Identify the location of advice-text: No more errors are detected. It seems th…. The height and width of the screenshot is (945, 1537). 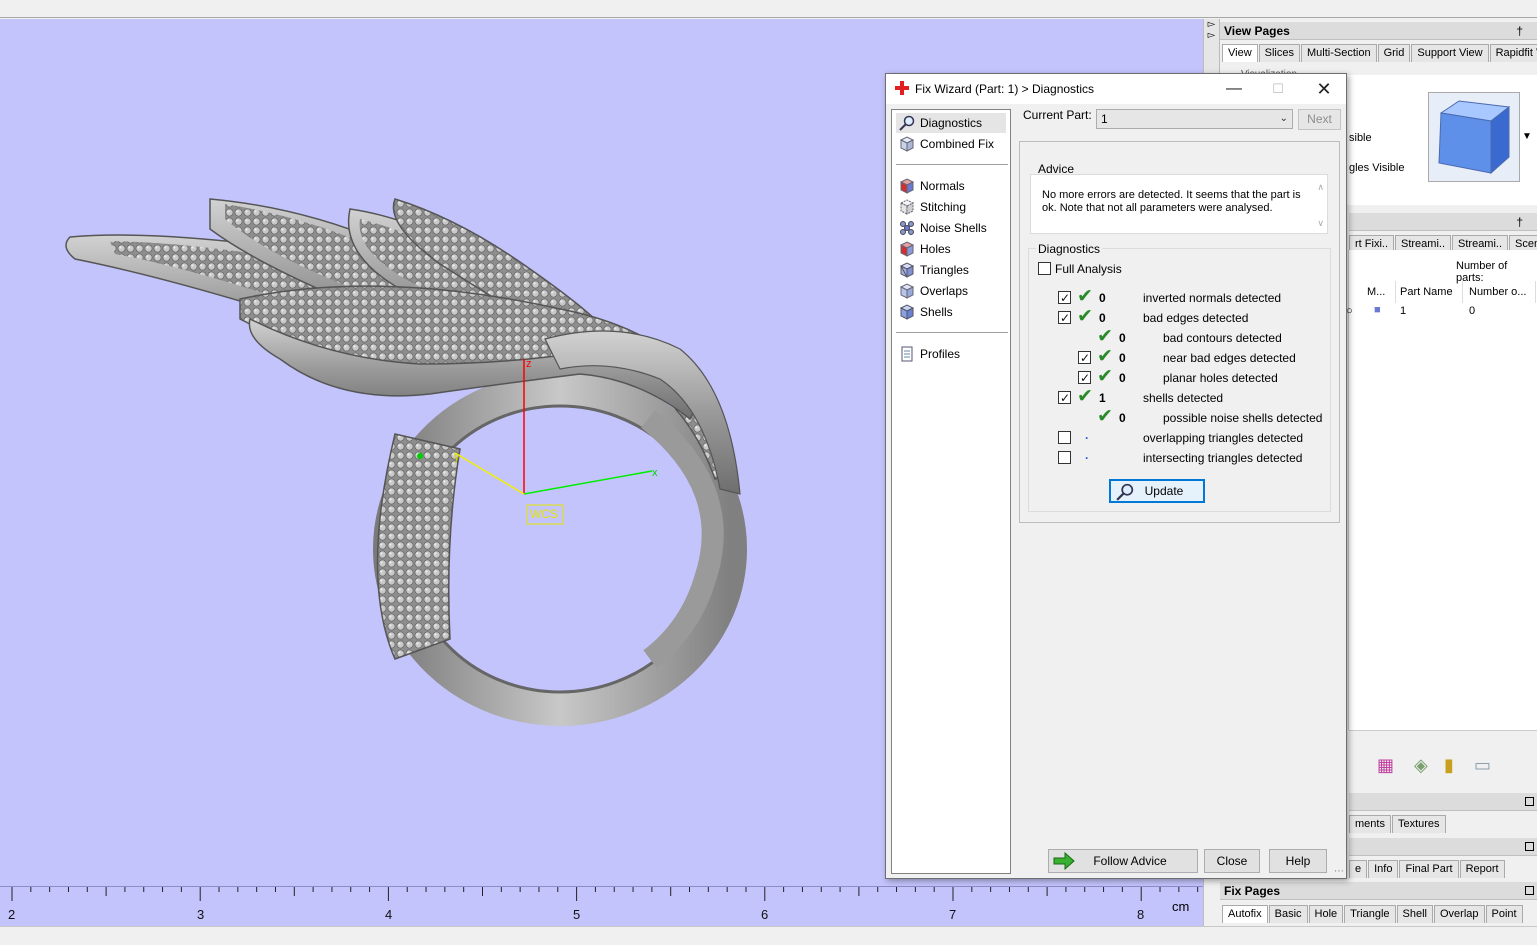
(1171, 201).